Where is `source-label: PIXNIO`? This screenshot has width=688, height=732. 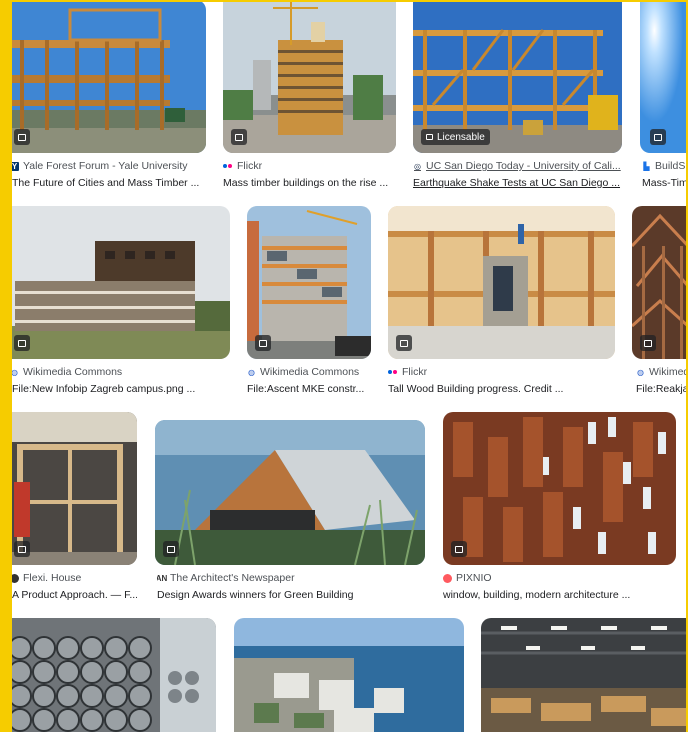 source-label: PIXNIO is located at coordinates (474, 578).